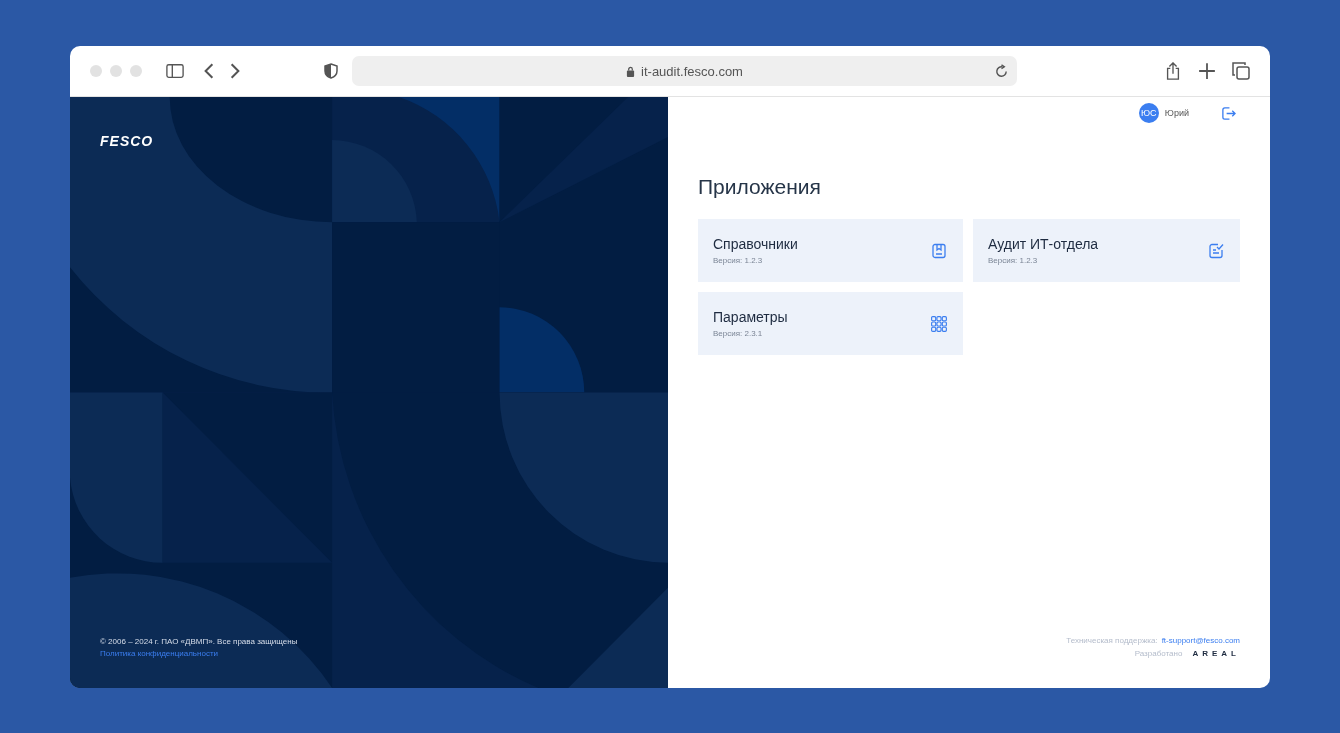 Image resolution: width=1340 pixels, height=733 pixels. Describe the element at coordinates (1228, 113) in the screenshot. I see `logout-icon` at that location.